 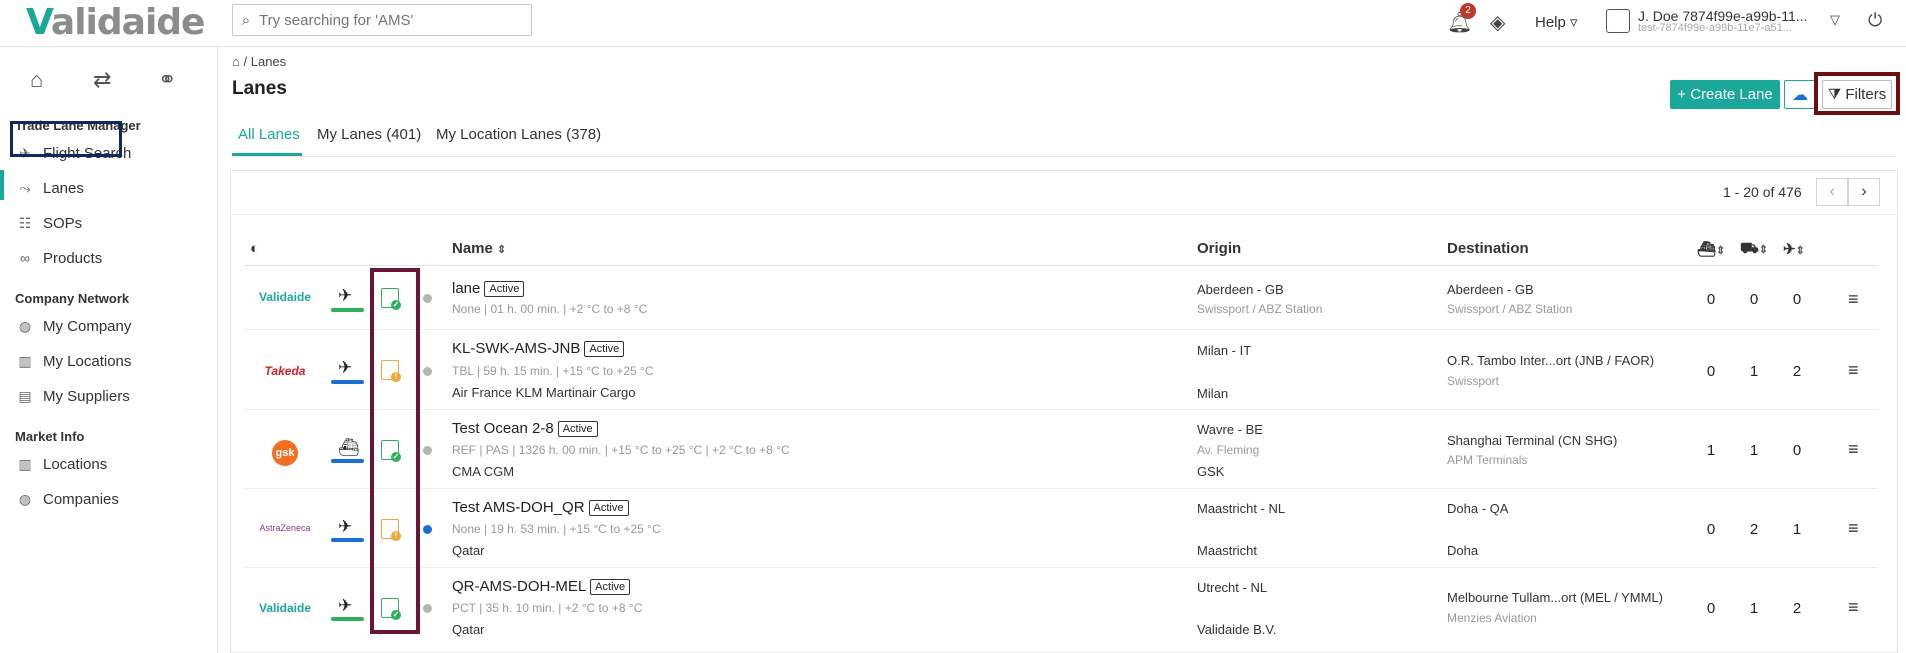 What do you see at coordinates (1487, 460) in the screenshot?
I see `destination-station: APM Terminals` at bounding box center [1487, 460].